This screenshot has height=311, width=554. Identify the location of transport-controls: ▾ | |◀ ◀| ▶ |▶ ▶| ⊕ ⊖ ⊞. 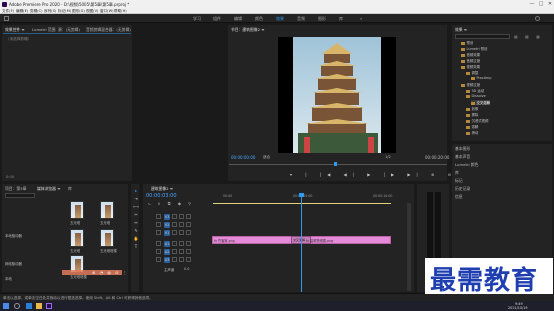
(382, 174).